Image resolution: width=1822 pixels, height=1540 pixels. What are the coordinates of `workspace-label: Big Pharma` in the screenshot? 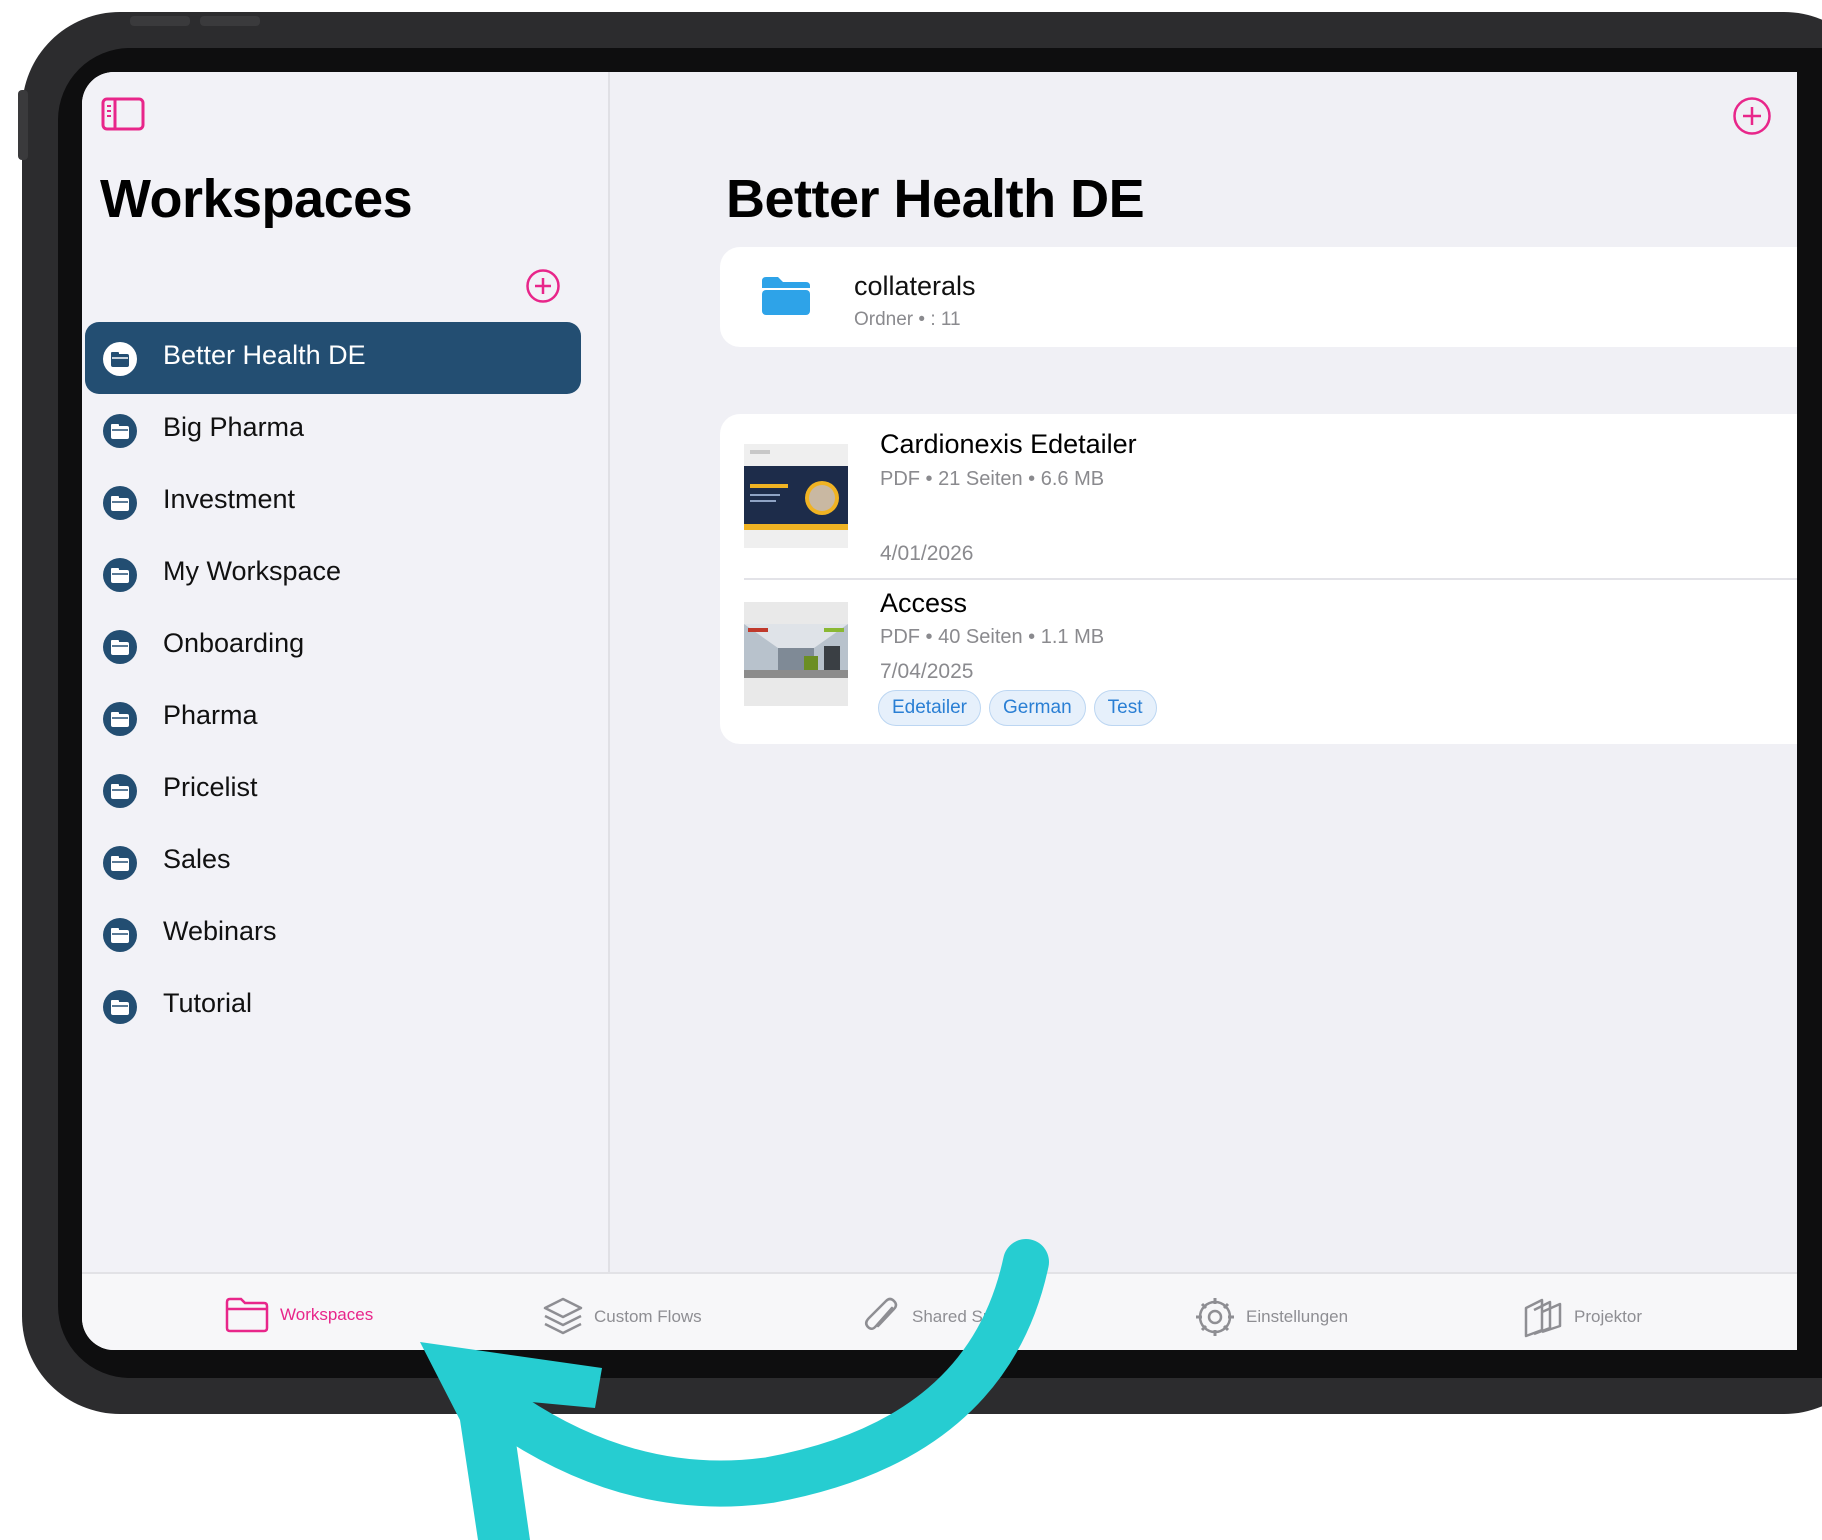 It's located at (234, 427).